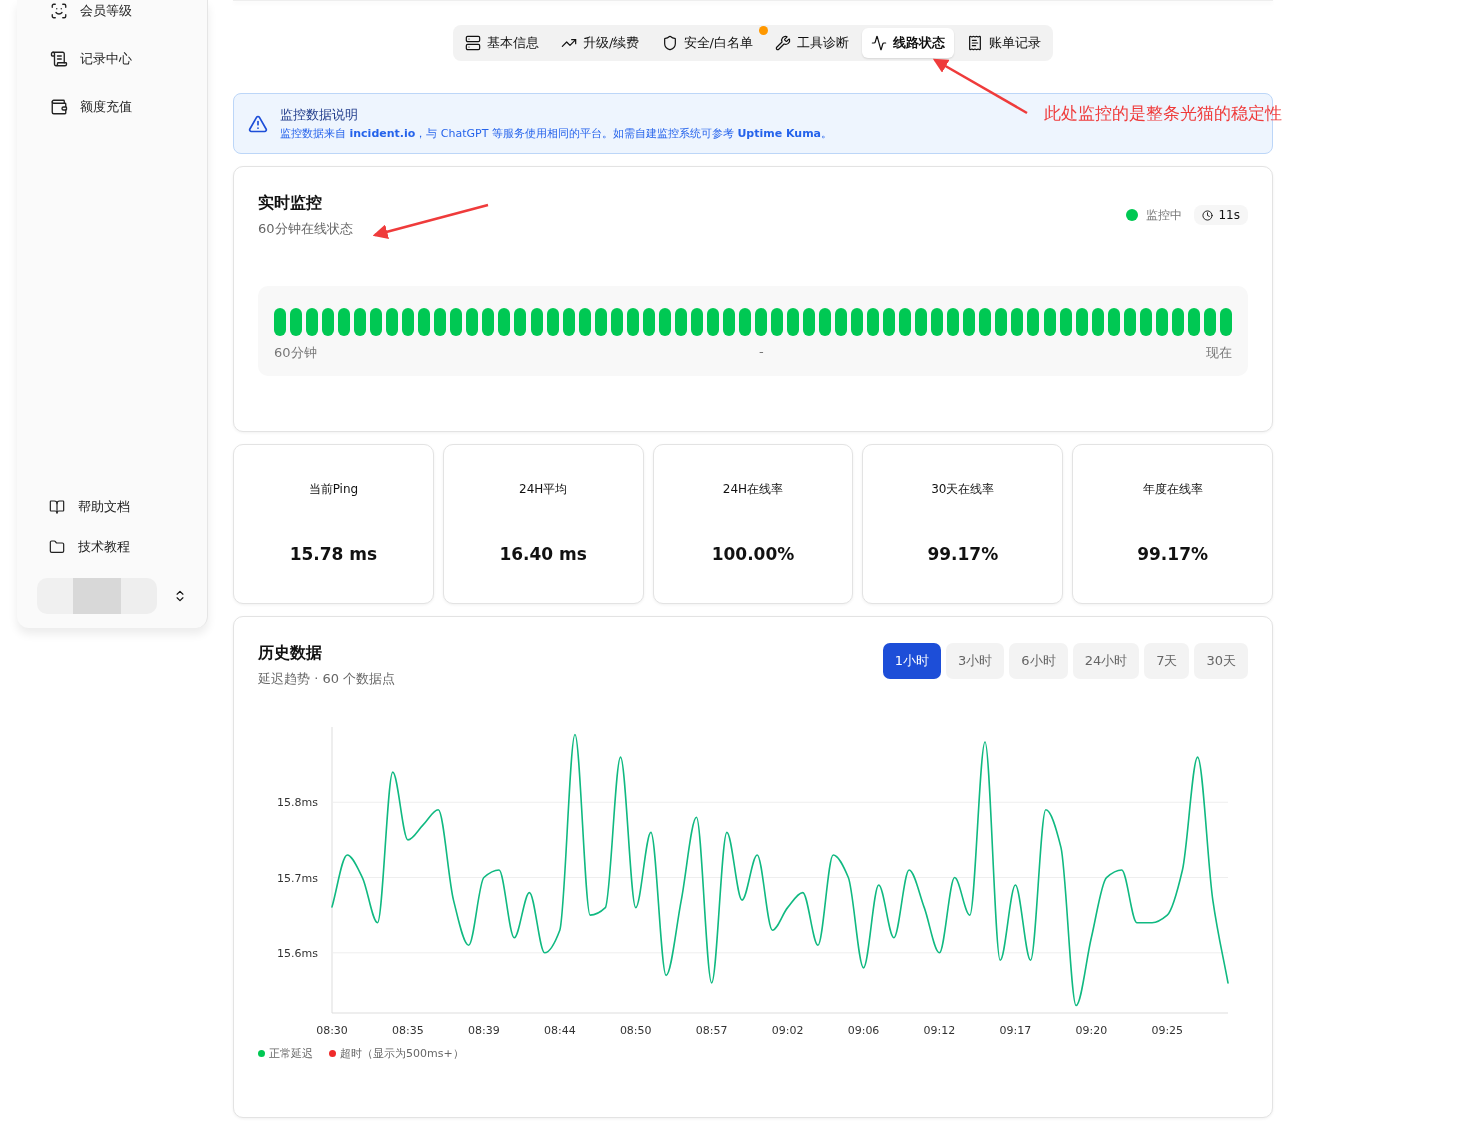 The height and width of the screenshot is (1141, 1464). Describe the element at coordinates (319, 115) in the screenshot. I see `notice-title: 监控数据说明` at that location.